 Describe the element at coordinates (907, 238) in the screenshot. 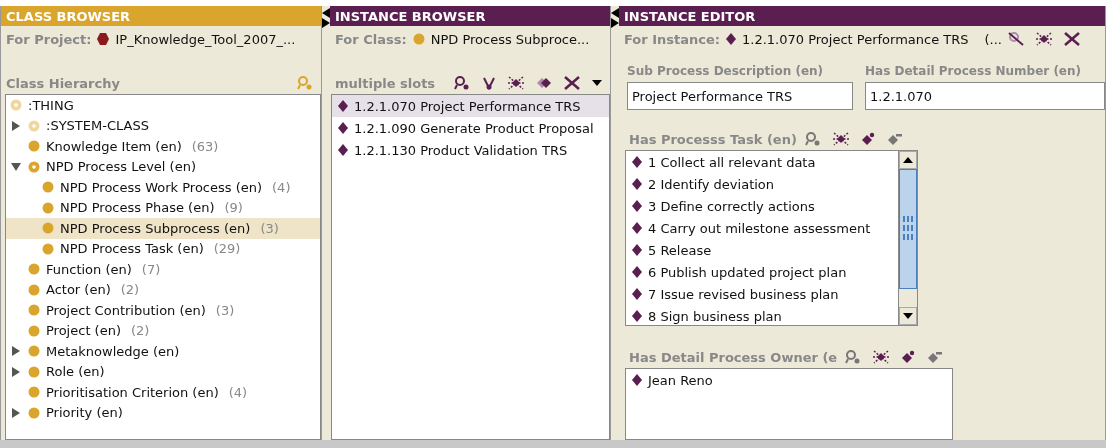

I see `scrollbar` at that location.